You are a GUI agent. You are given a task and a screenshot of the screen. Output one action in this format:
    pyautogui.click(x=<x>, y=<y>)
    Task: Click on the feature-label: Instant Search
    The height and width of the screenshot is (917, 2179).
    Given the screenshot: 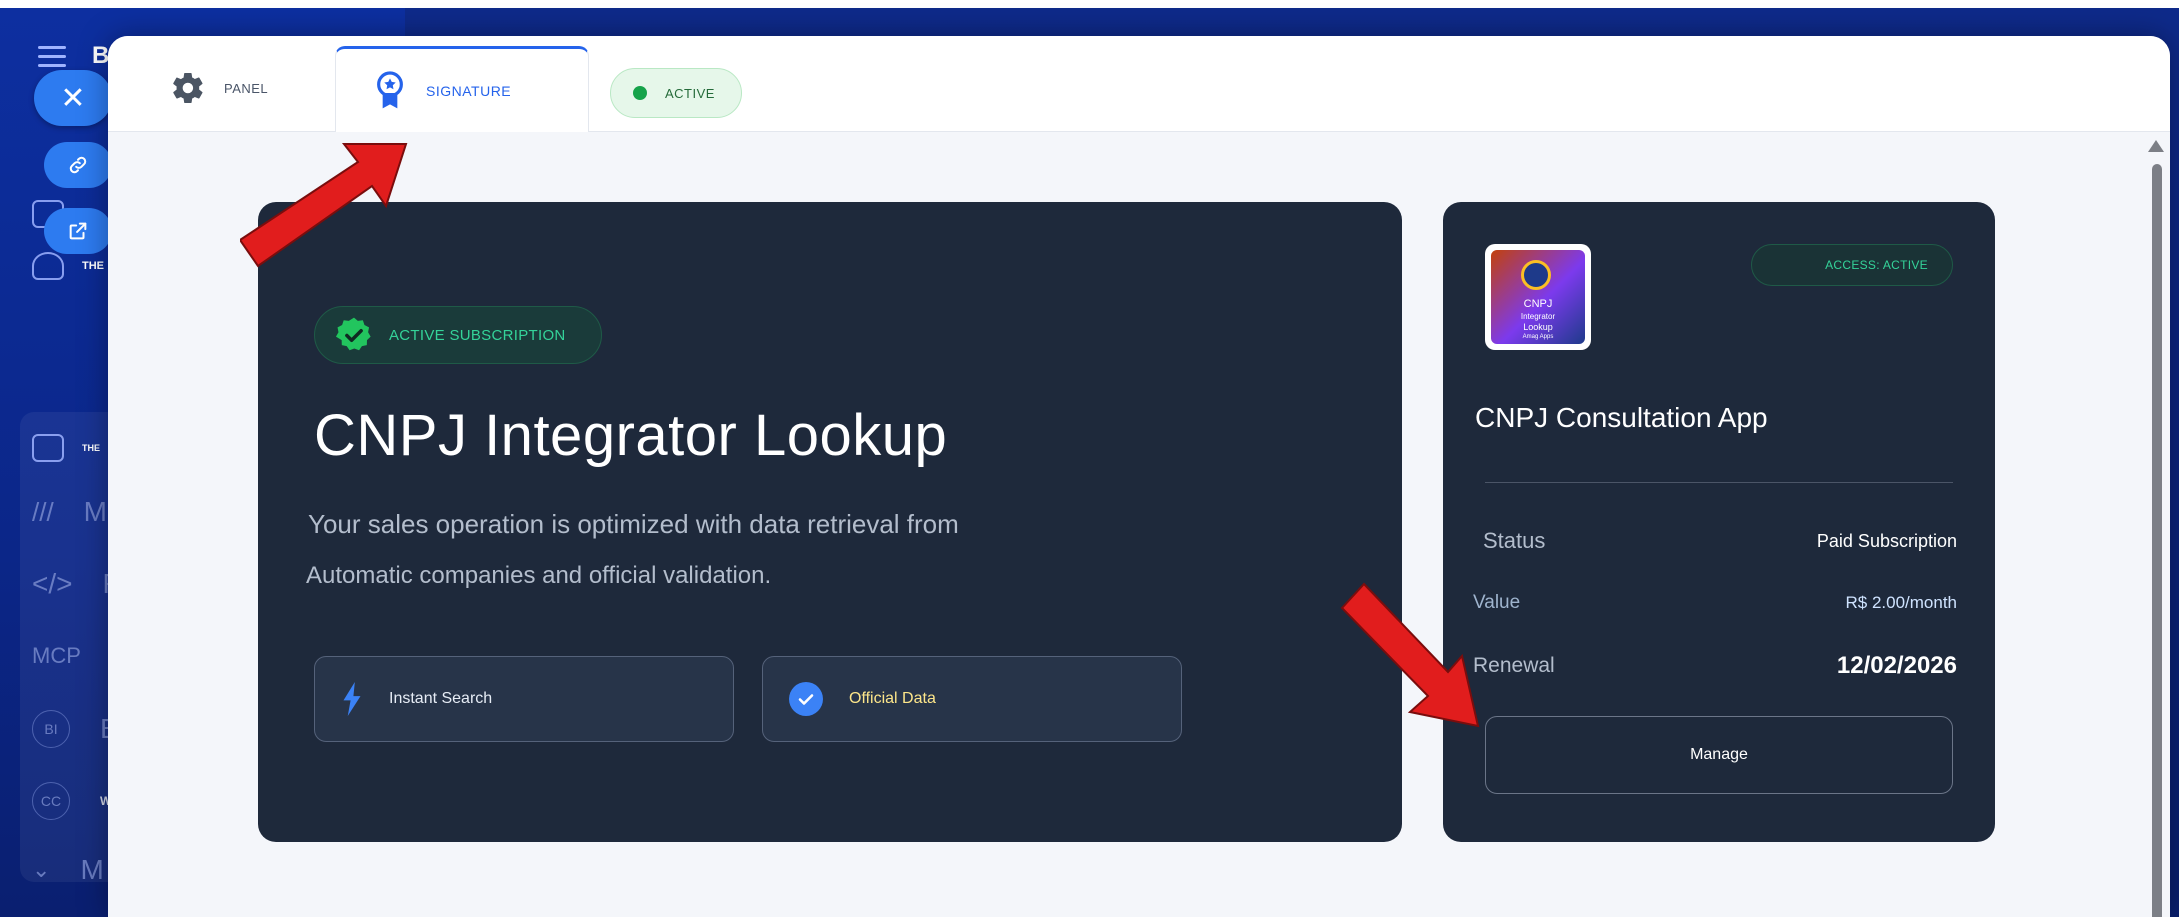 What is the action you would take?
    pyautogui.click(x=441, y=698)
    